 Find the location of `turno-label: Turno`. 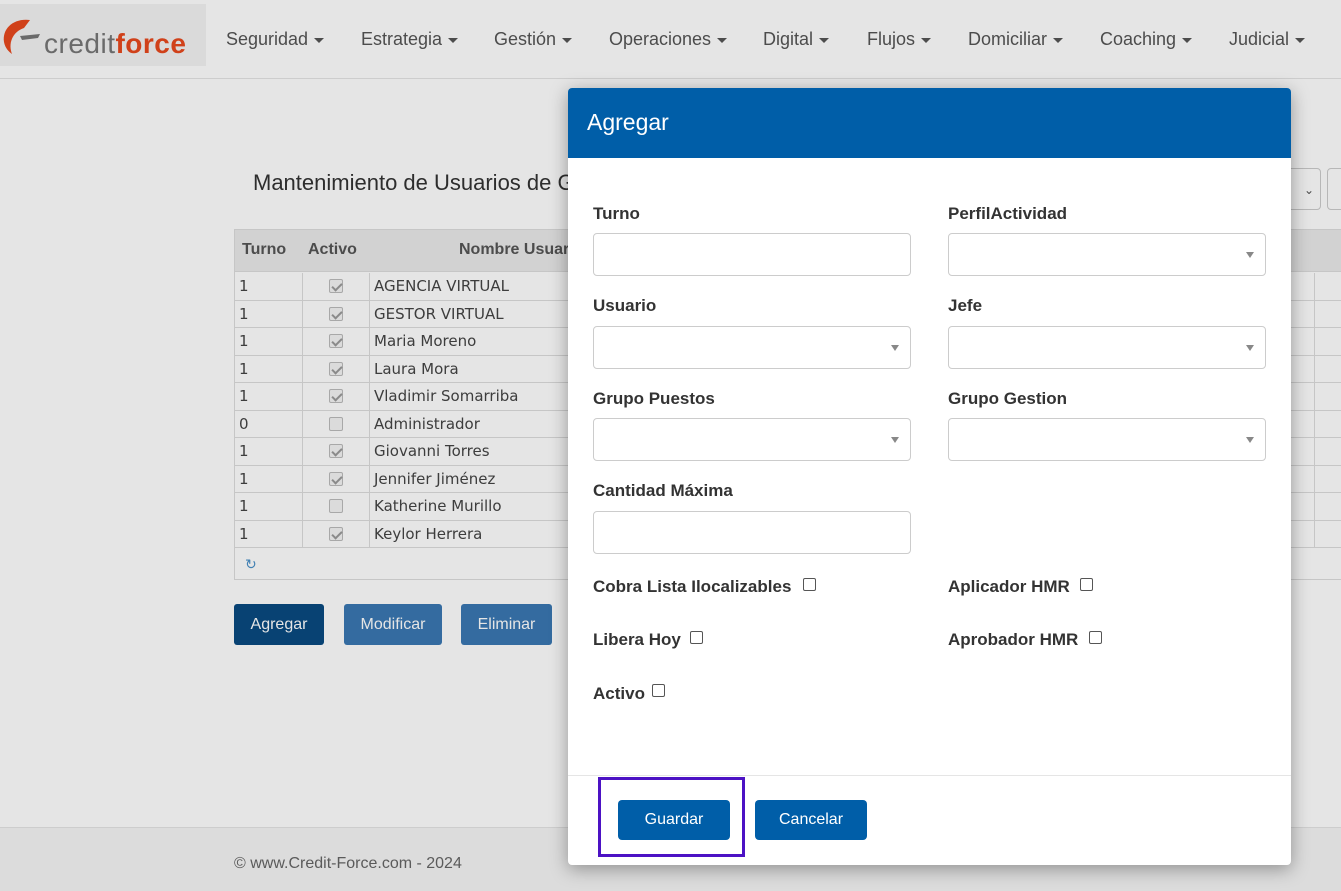

turno-label: Turno is located at coordinates (616, 213).